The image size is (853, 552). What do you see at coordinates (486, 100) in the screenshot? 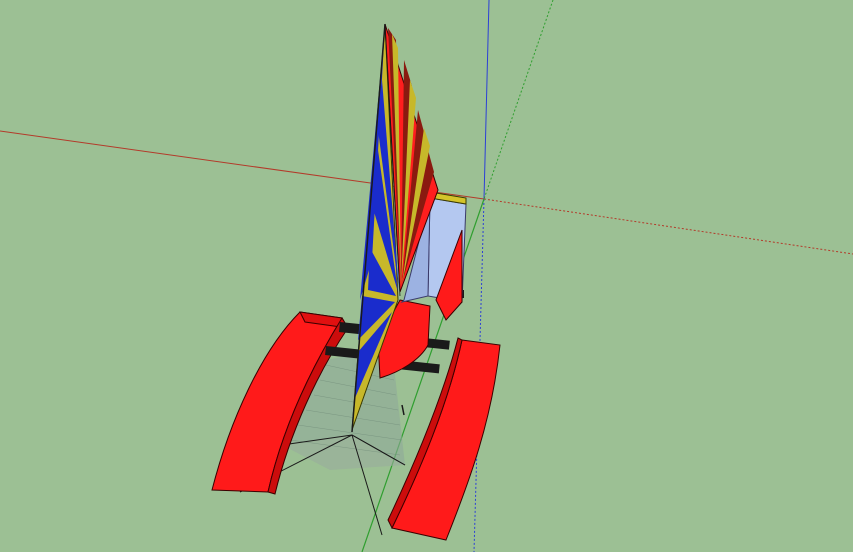
I see `blue-axis-solid` at bounding box center [486, 100].